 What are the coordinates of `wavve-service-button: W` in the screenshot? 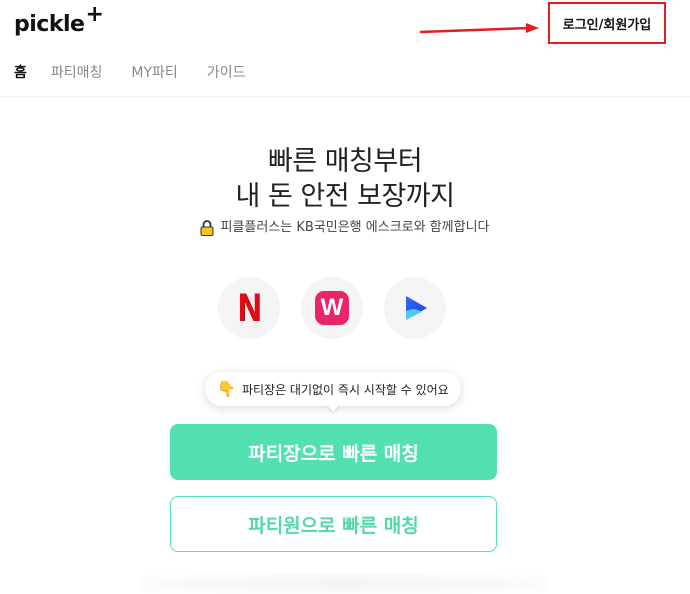 It's located at (332, 308).